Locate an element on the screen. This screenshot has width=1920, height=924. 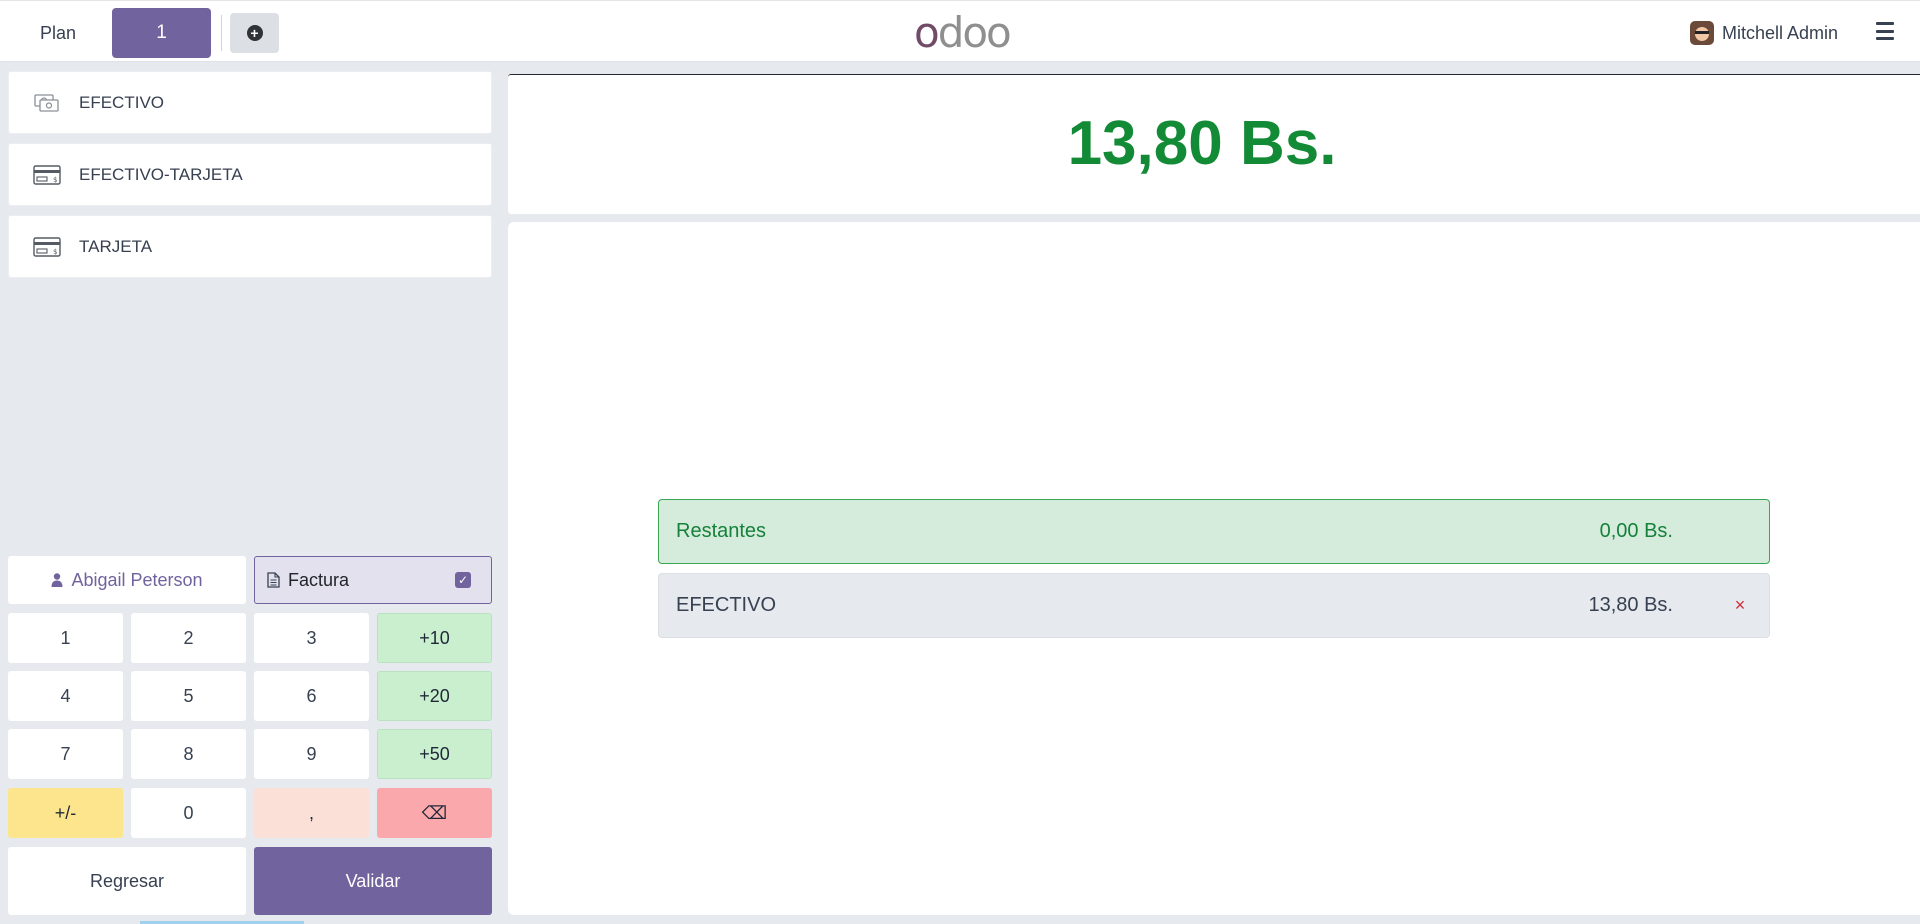
add-order-button: + is located at coordinates (254, 33).